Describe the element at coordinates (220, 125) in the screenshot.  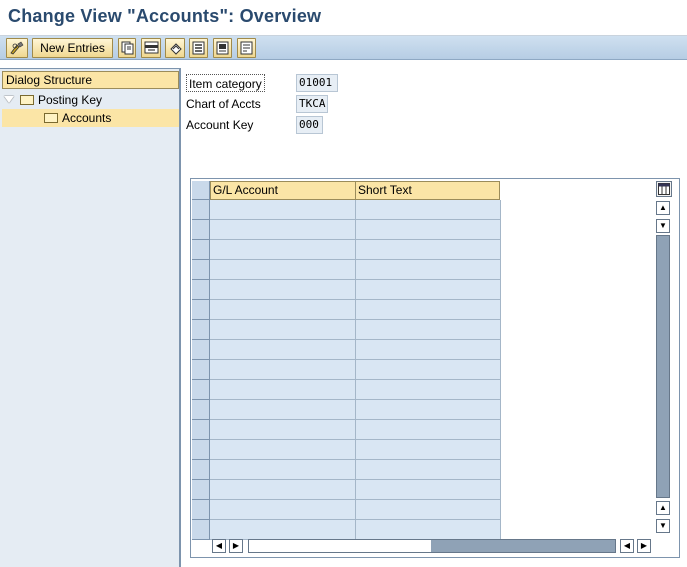
I see `account-key-label: Account Key` at that location.